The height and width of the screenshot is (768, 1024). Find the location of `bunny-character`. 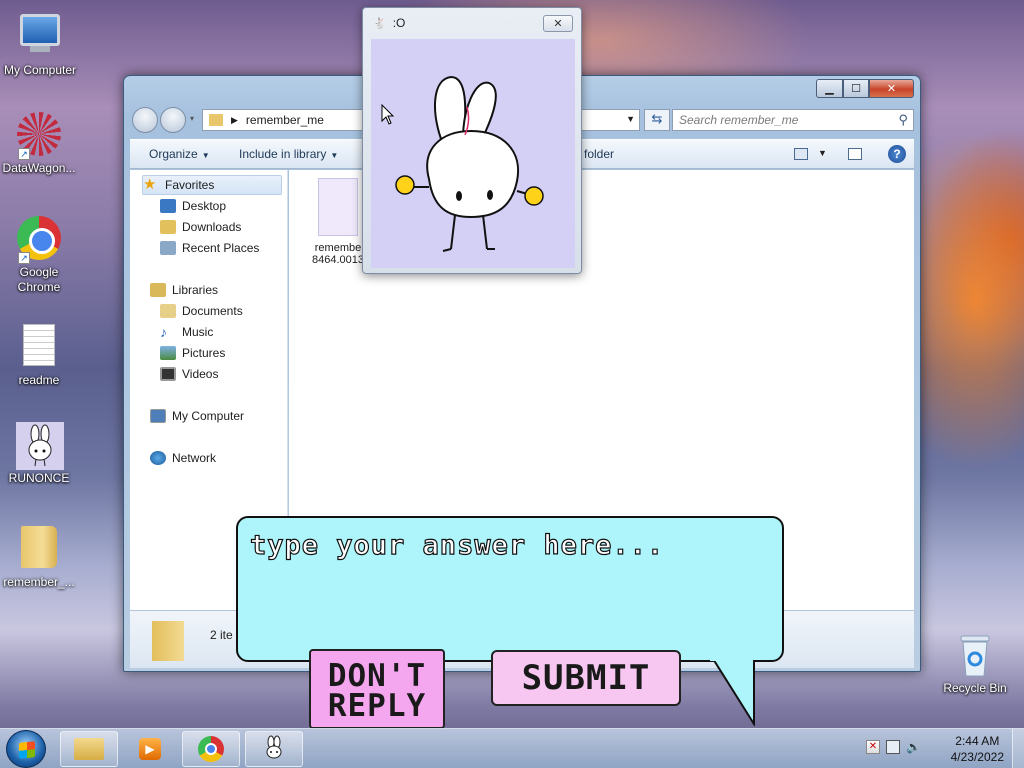

bunny-character is located at coordinates (469, 163).